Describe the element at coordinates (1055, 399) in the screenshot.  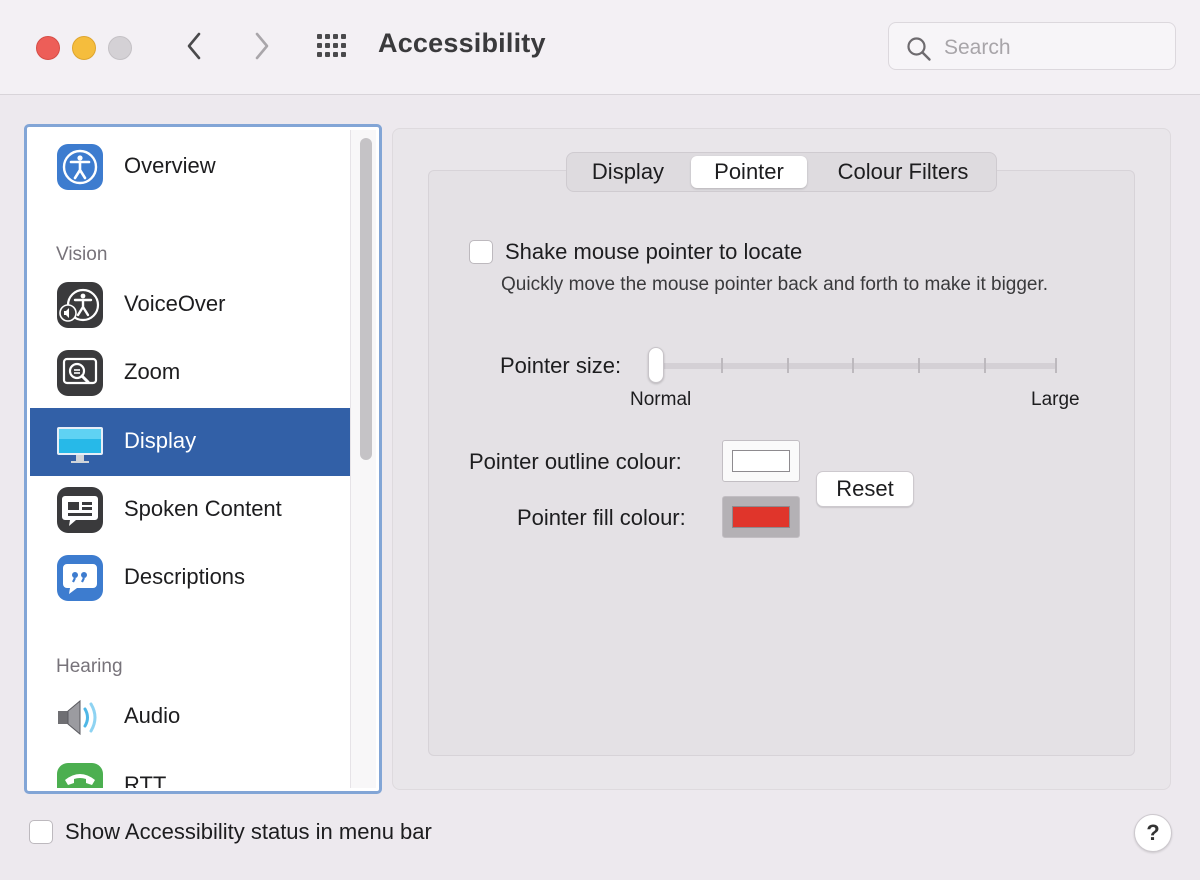
I see `slider-max-label: Large` at that location.